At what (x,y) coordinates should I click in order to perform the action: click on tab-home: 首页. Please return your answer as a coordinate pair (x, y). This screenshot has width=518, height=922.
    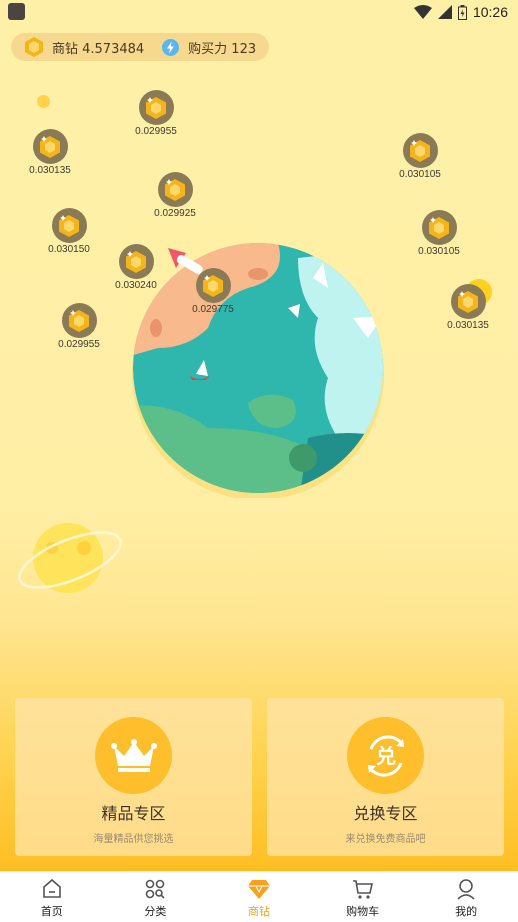
    Looking at the image, I should click on (52, 897).